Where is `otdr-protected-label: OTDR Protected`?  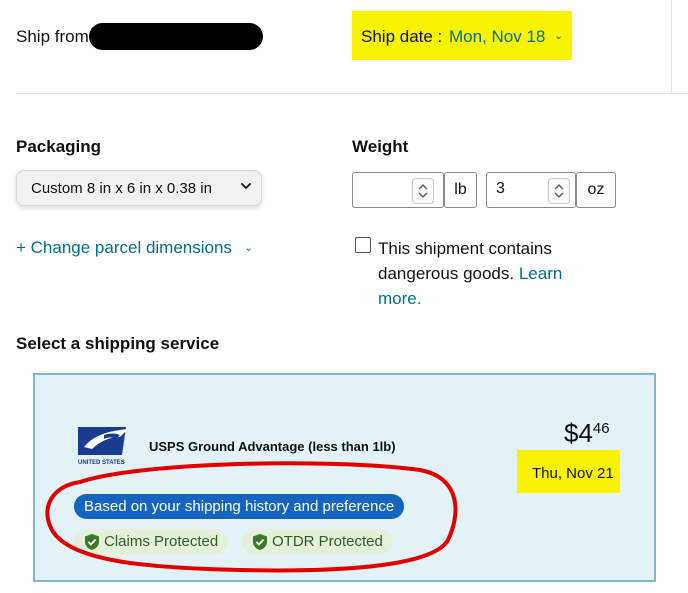
otdr-protected-label: OTDR Protected is located at coordinates (327, 541).